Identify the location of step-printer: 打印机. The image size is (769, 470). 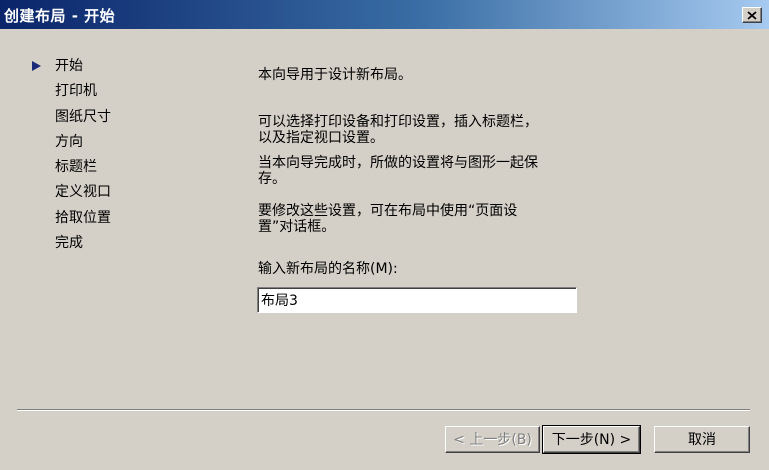
(70, 94).